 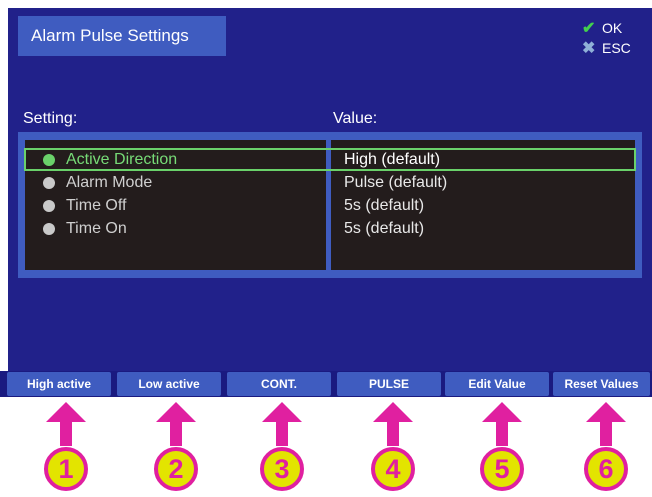 I want to click on setting-value: Pulse (default), so click(x=396, y=182).